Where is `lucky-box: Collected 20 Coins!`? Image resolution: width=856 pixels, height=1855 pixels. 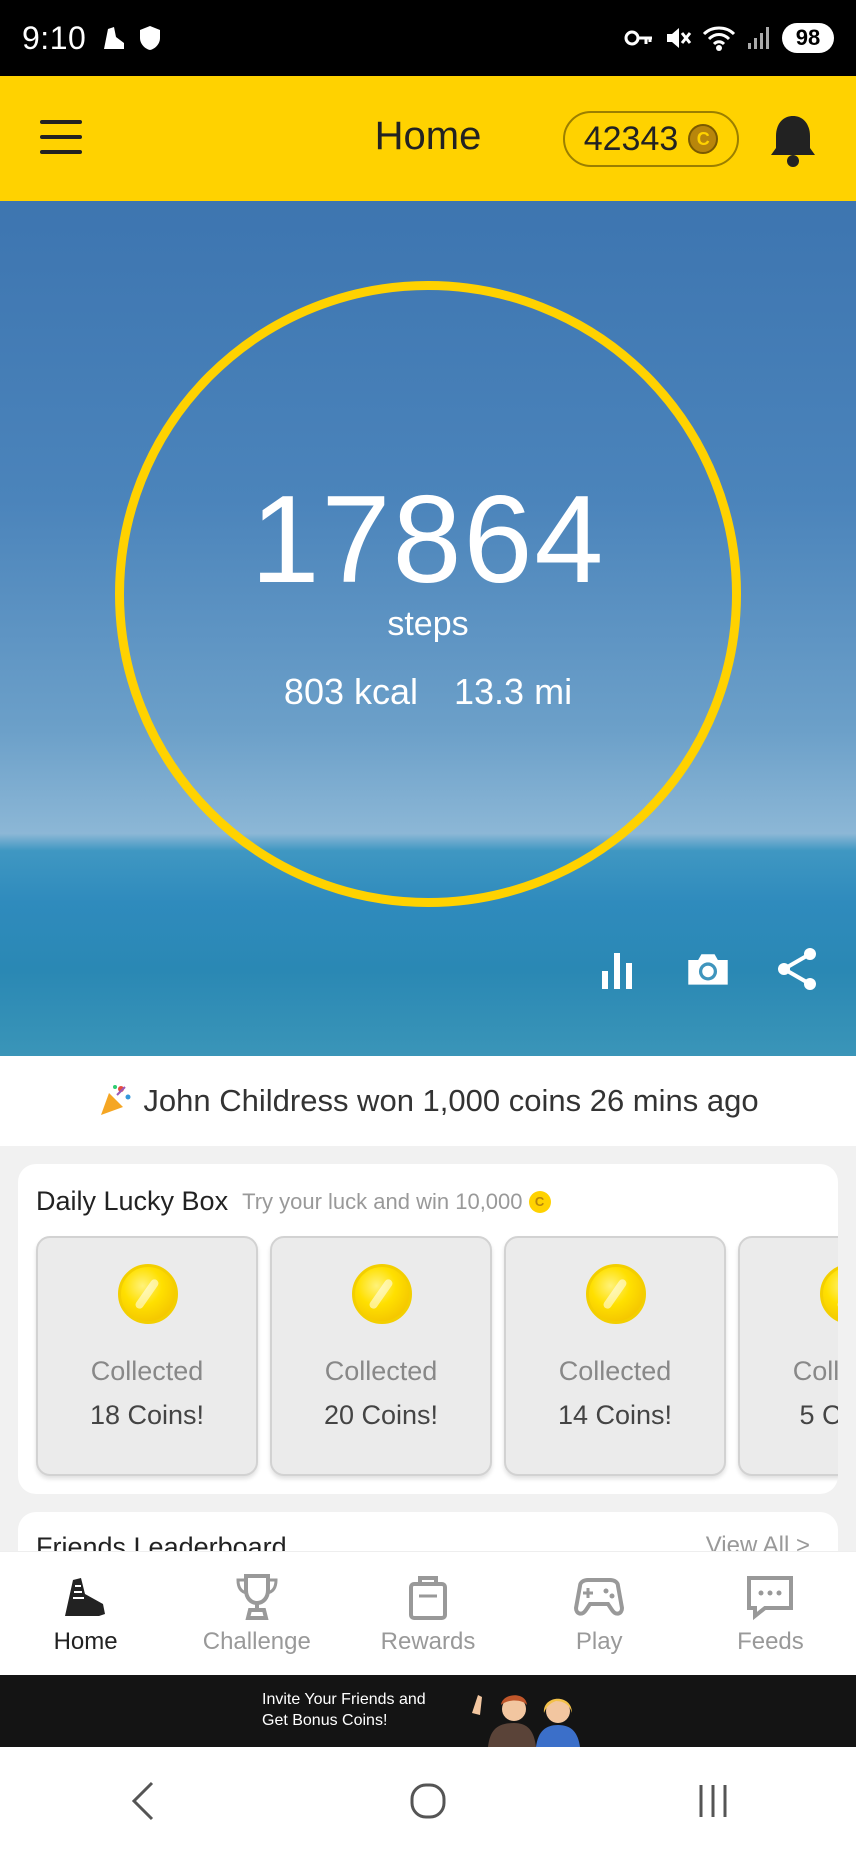
lucky-box: Collected 20 Coins! is located at coordinates (381, 1356).